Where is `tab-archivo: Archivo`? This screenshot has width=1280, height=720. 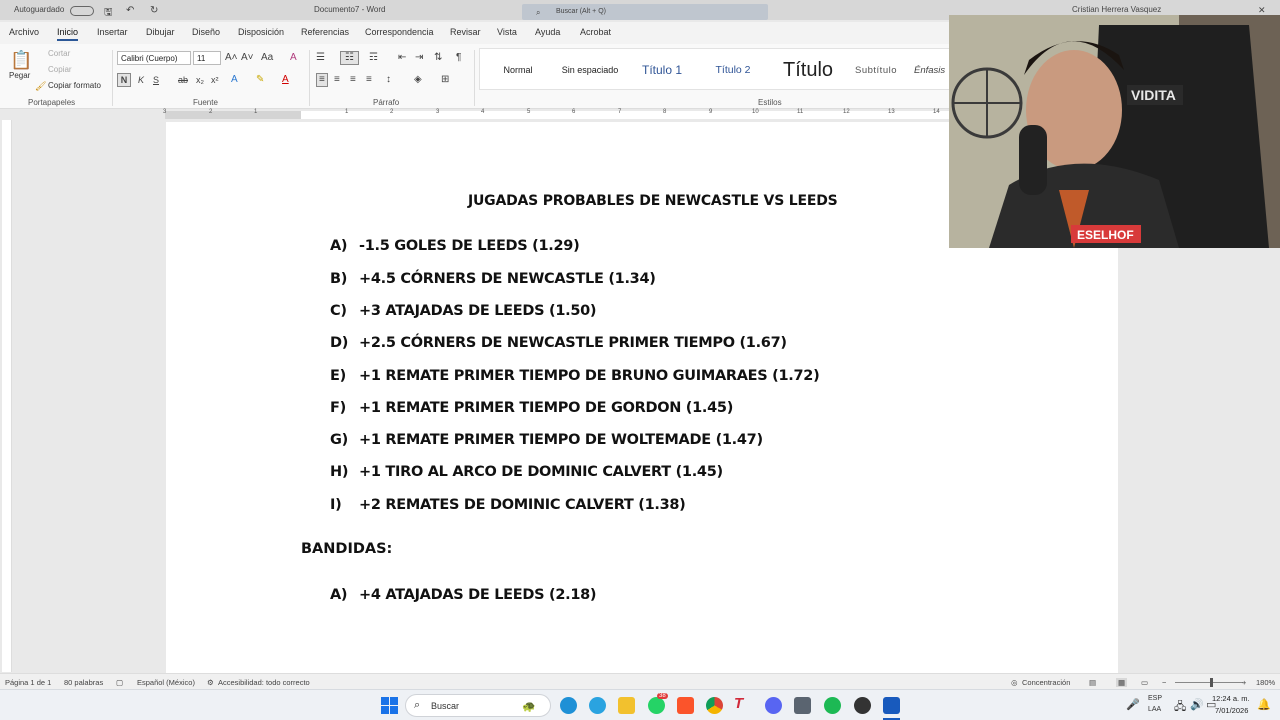
tab-archivo: Archivo is located at coordinates (24, 32).